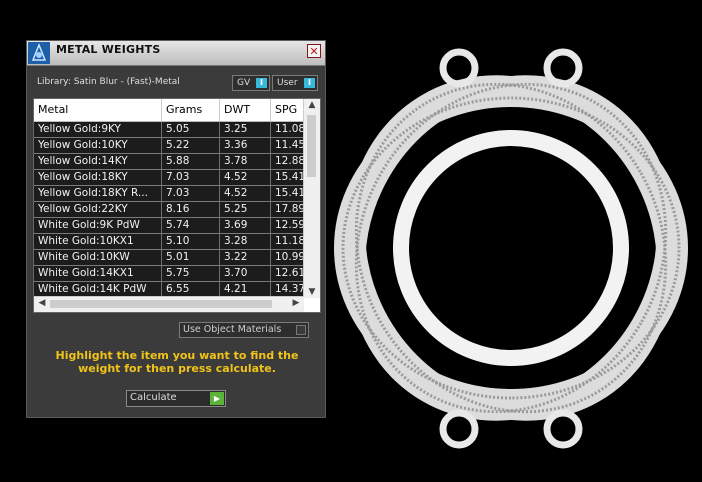 The image size is (702, 482). Describe the element at coordinates (191, 129) in the screenshot. I see `cell-grams: 5.05` at that location.